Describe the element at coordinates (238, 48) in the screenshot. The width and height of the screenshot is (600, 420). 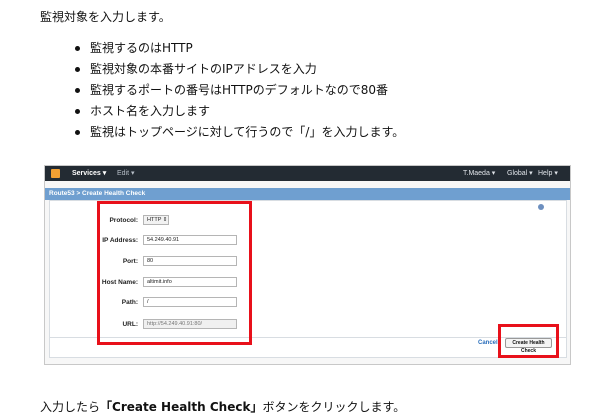
I see `list-item: 監視するのはHTTP` at that location.